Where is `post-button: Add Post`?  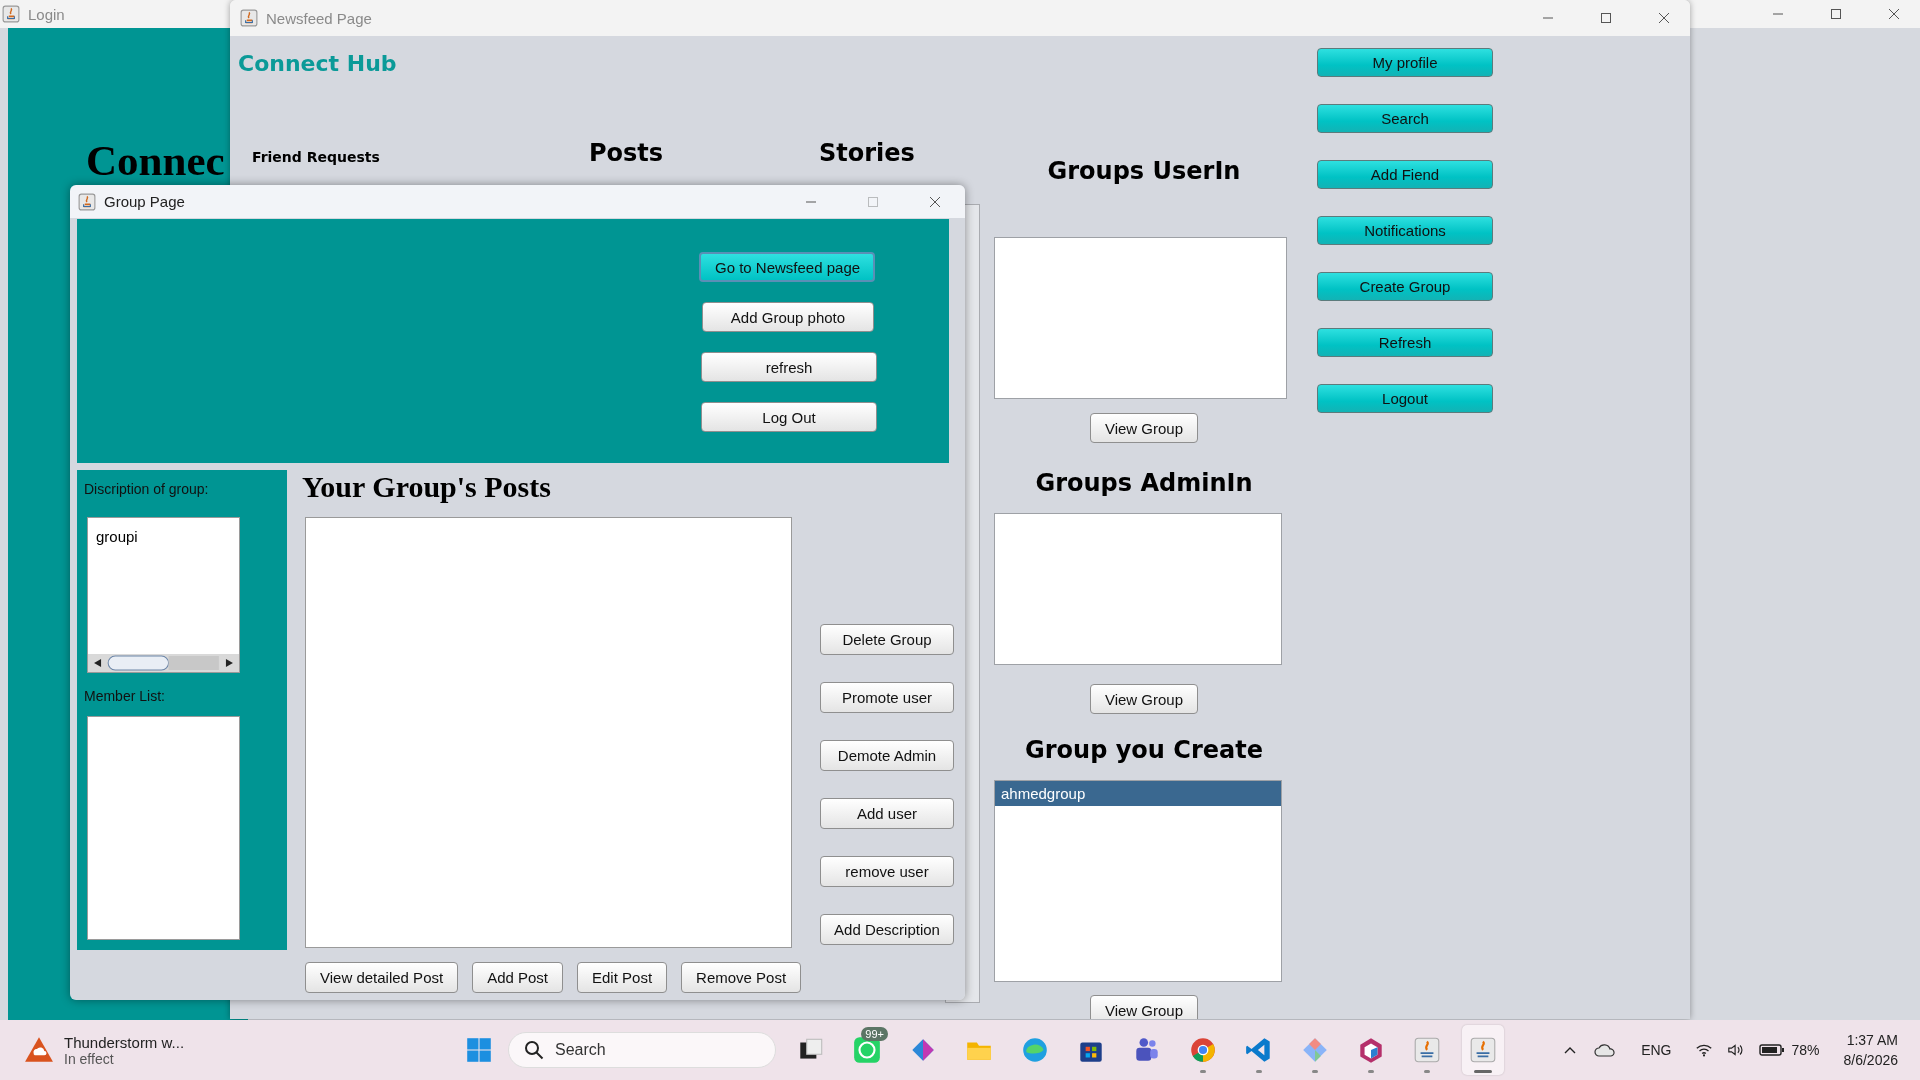
post-button: Add Post is located at coordinates (517, 977).